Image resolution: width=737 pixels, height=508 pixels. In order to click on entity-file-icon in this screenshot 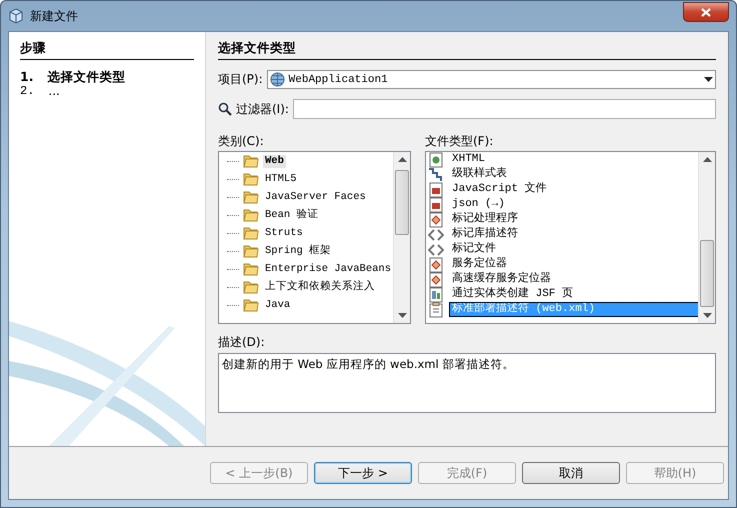, I will do `click(436, 294)`.